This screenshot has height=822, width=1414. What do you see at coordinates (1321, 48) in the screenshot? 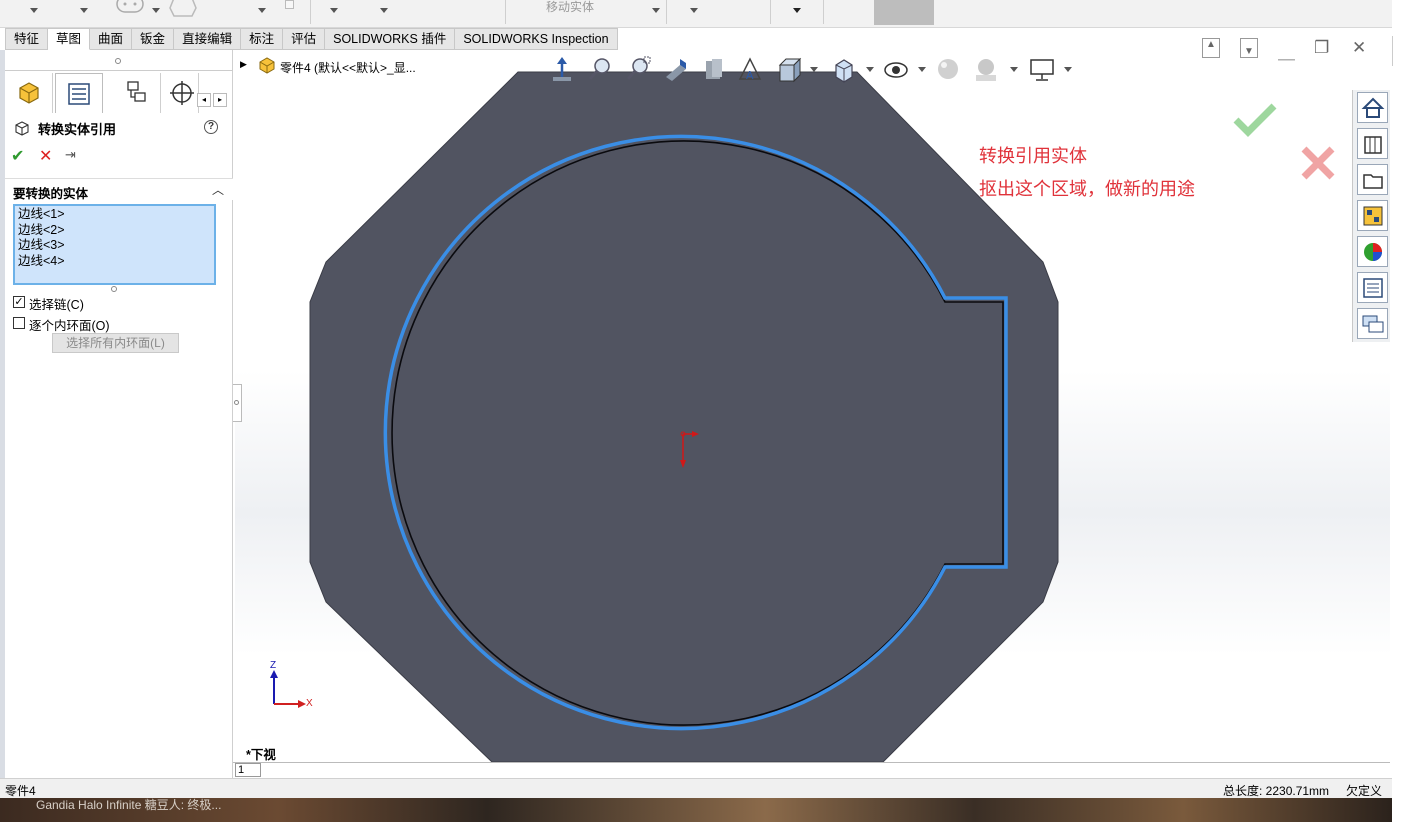
I see `restore-icon: ❐` at bounding box center [1321, 48].